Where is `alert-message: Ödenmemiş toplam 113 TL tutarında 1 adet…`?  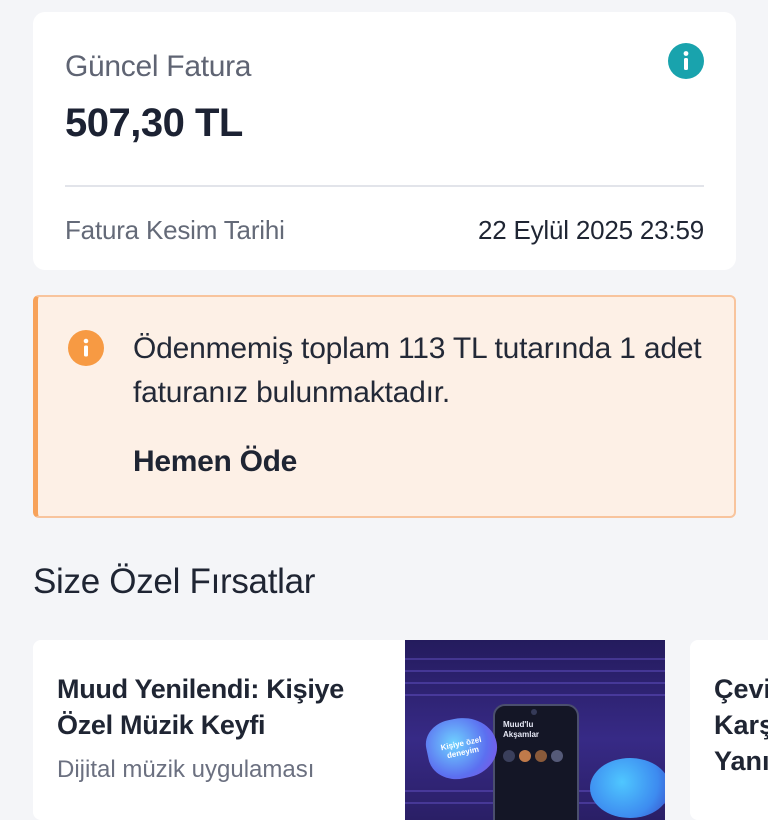 alert-message: Ödenmemiş toplam 113 TL tutarında 1 adet… is located at coordinates (417, 370).